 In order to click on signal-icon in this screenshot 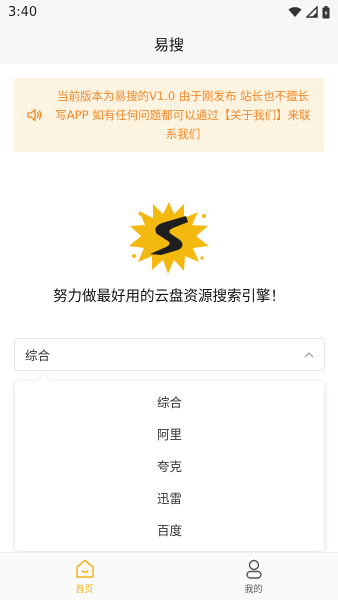, I will do `click(312, 12)`.